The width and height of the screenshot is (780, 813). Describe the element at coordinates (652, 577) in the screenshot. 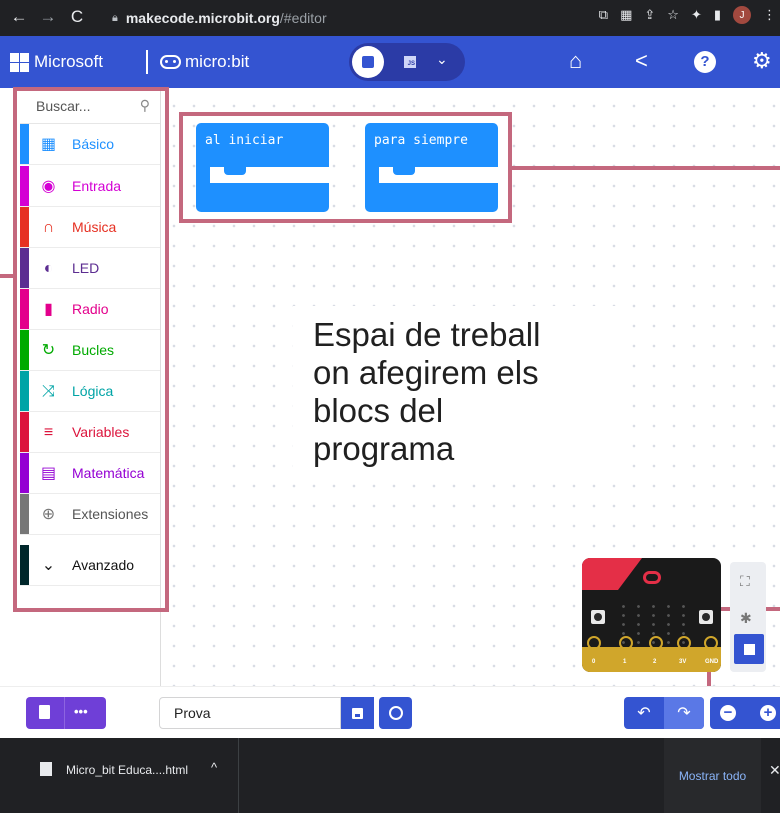

I see `touch-logo-icon` at that location.